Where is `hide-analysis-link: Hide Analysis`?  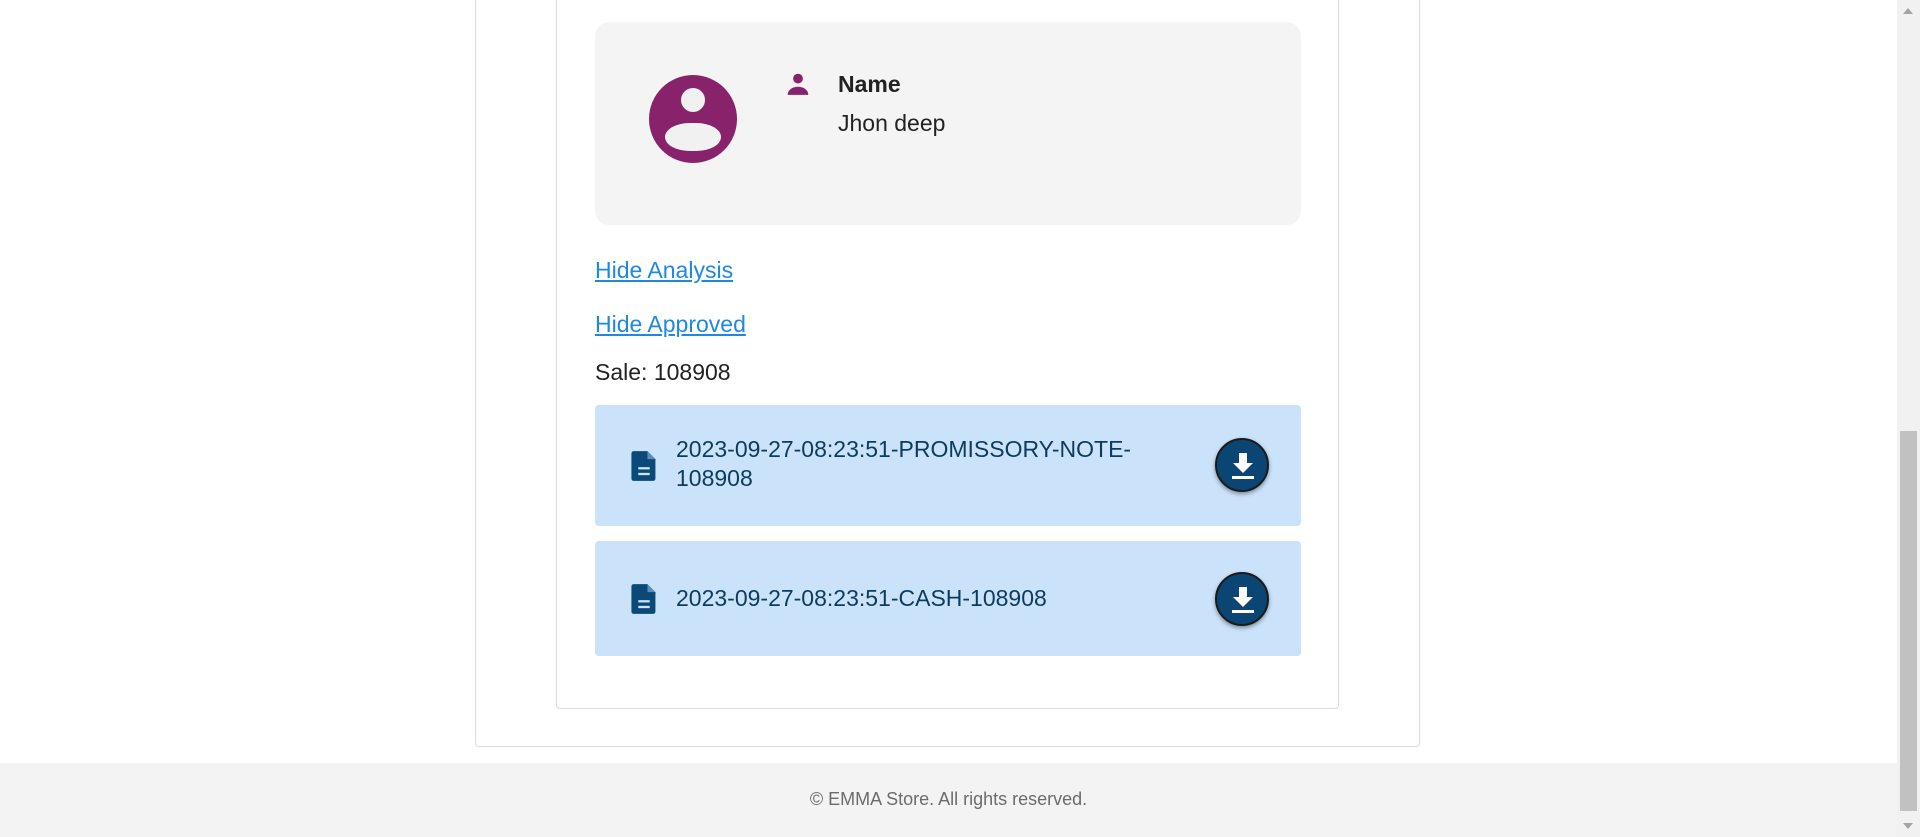
hide-analysis-link: Hide Analysis is located at coordinates (664, 270).